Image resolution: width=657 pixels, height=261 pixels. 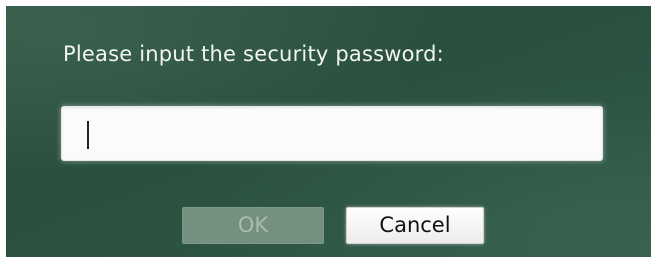 I want to click on prompt-text: Please input the security password:, so click(x=253, y=54).